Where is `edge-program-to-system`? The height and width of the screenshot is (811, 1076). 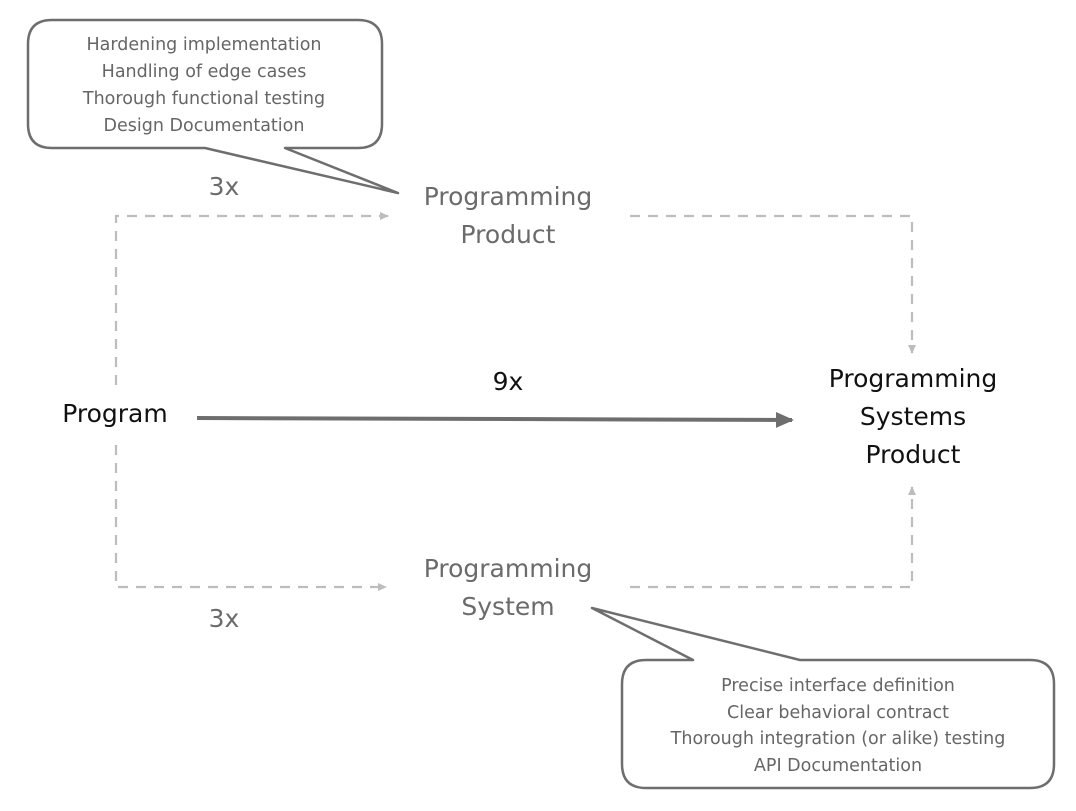 edge-program-to-system is located at coordinates (250, 518).